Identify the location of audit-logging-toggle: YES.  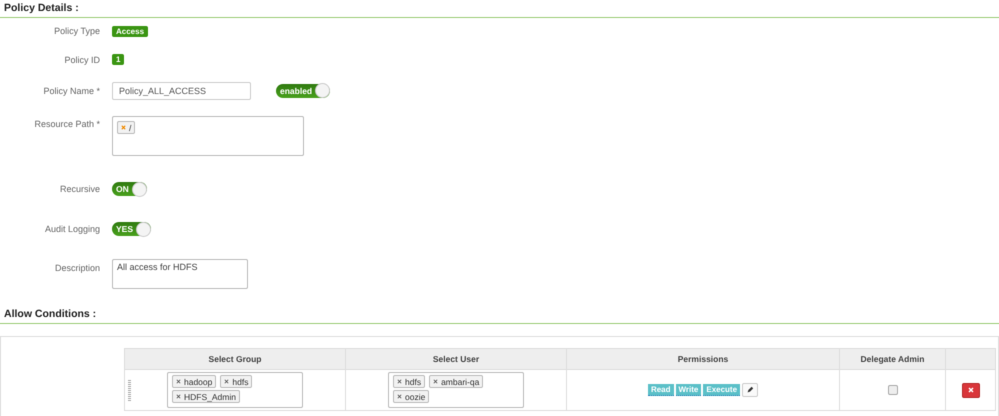
(132, 229).